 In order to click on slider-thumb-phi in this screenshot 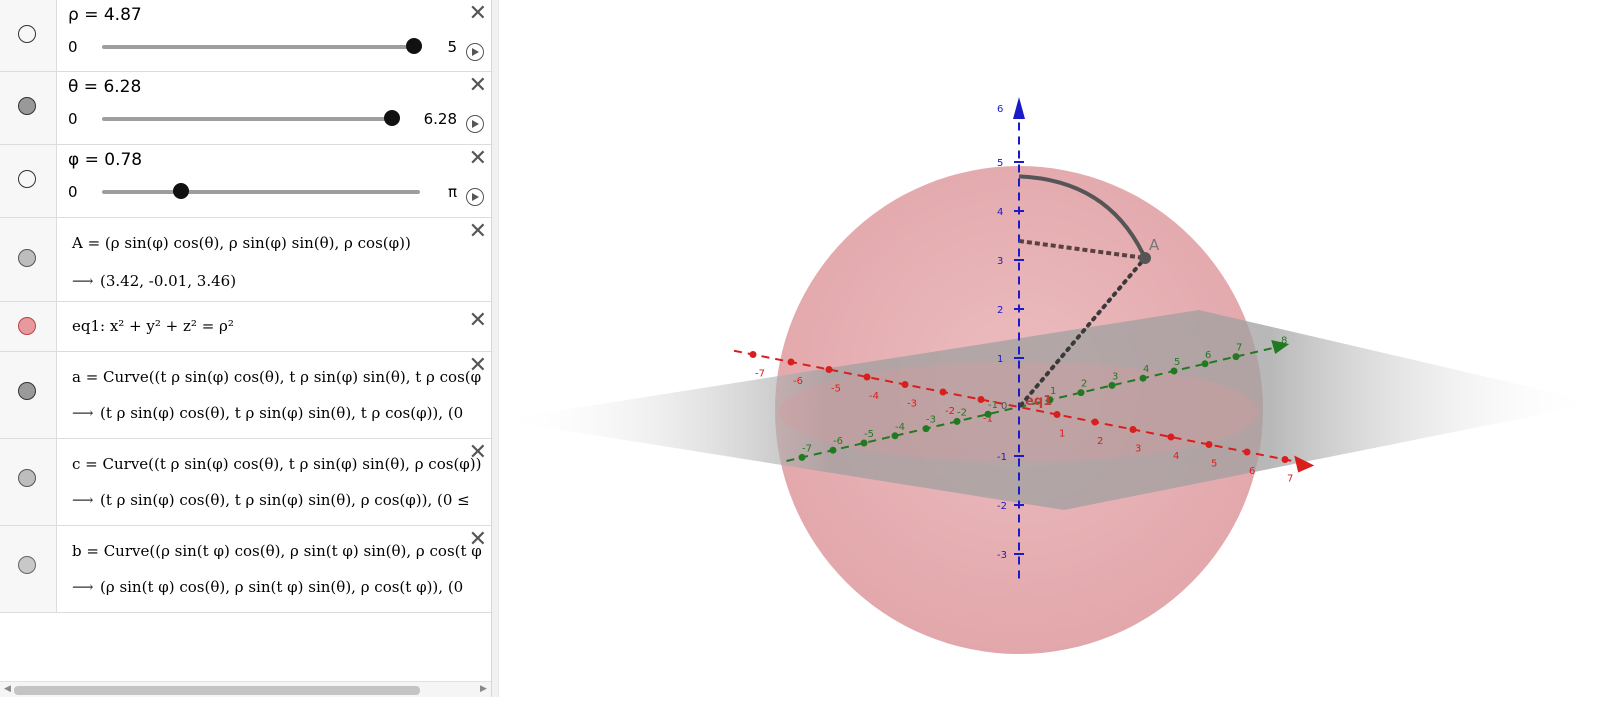, I will do `click(180, 191)`.